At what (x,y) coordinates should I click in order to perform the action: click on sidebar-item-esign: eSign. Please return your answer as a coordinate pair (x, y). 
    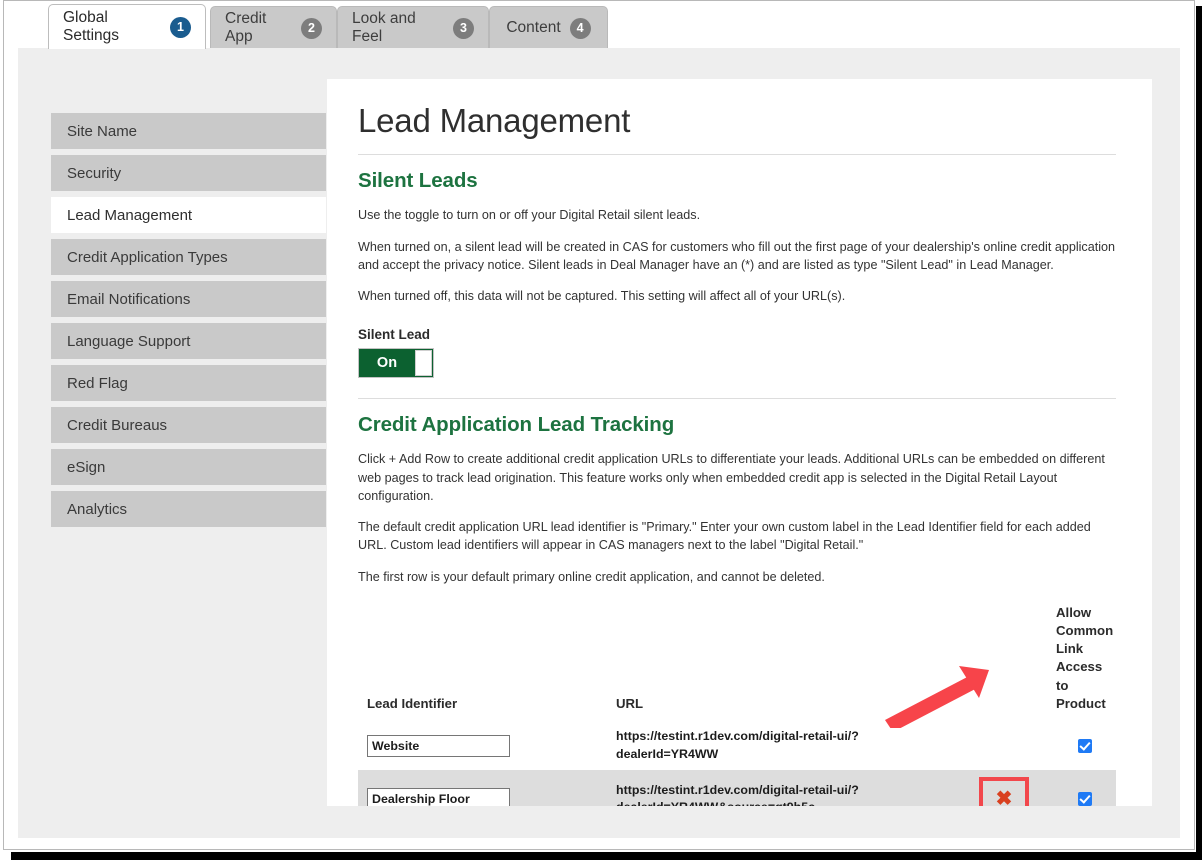
    Looking at the image, I should click on (188, 467).